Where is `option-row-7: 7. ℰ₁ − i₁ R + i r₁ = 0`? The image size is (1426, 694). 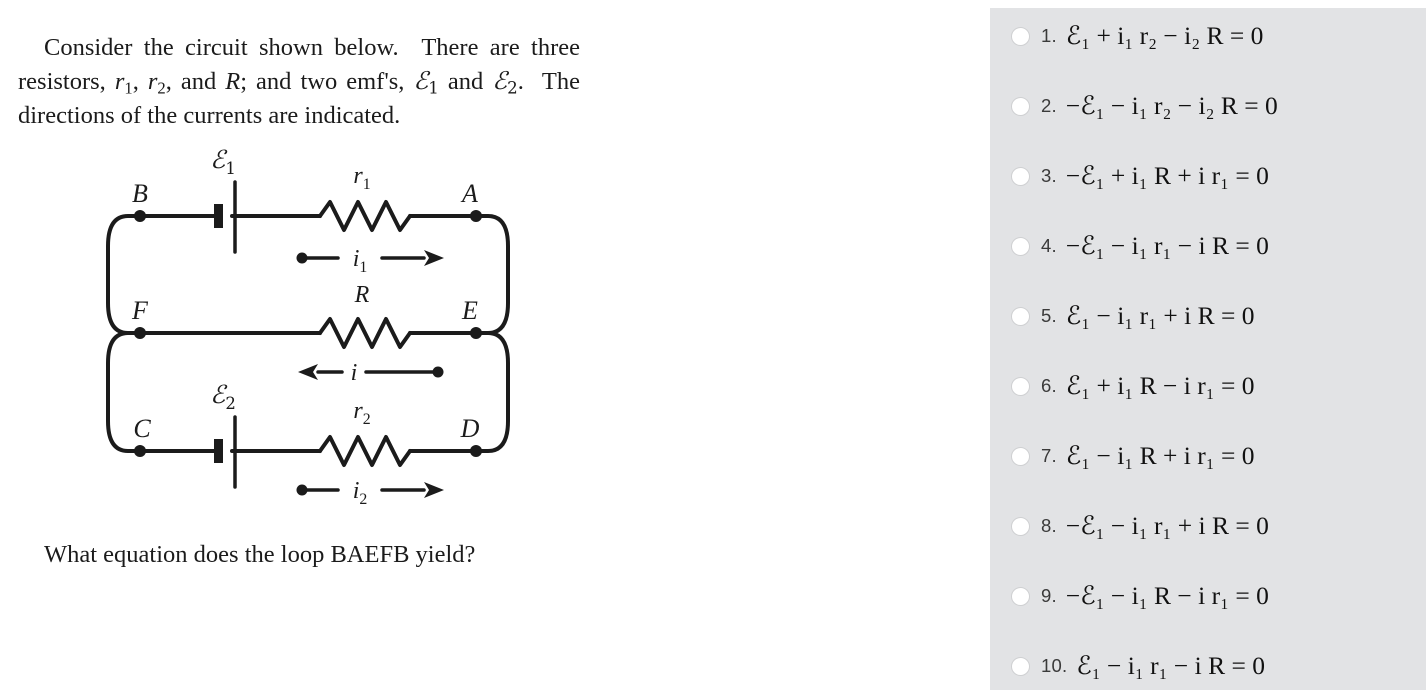
option-row-7: 7. ℰ₁ − i₁ R + i r₁ = 0 is located at coordinates (1208, 456).